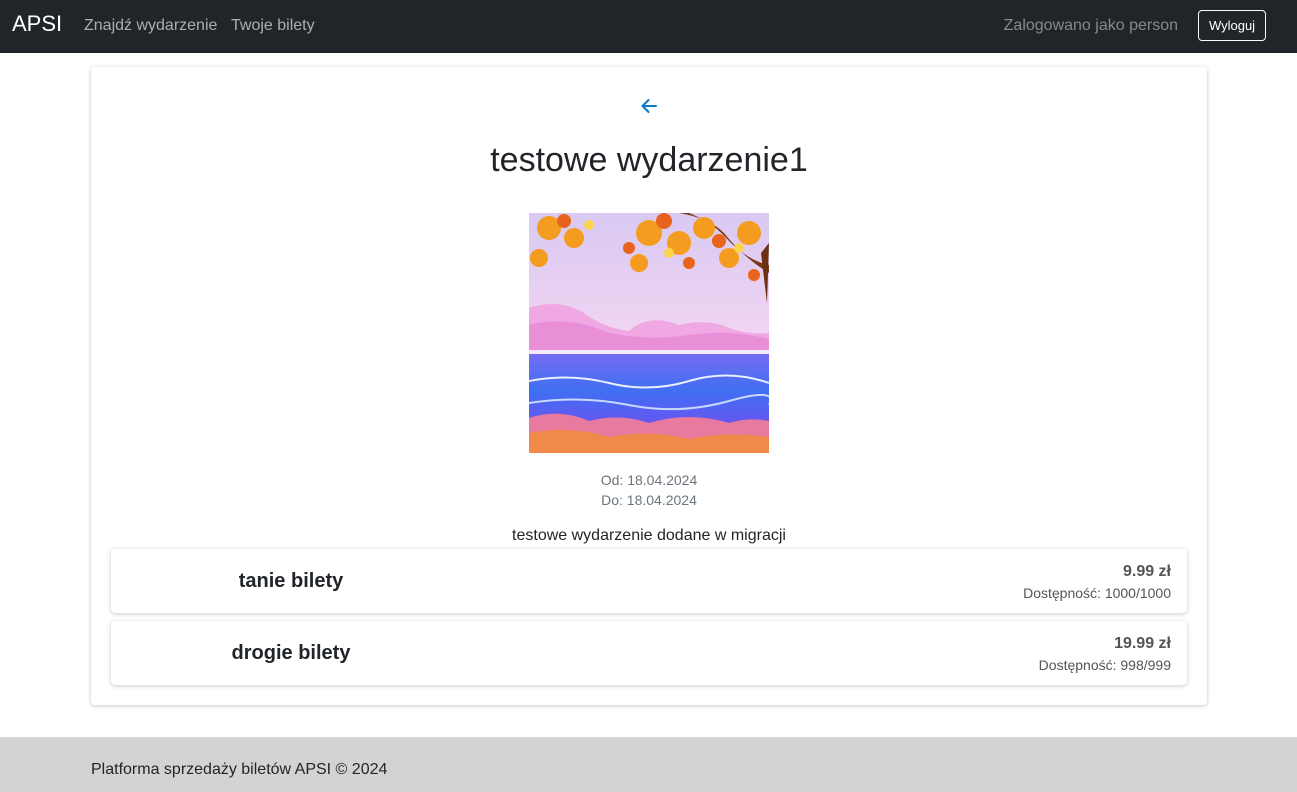 This screenshot has width=1297, height=792. I want to click on event-date-to: Do: 18.04.2024, so click(649, 500).